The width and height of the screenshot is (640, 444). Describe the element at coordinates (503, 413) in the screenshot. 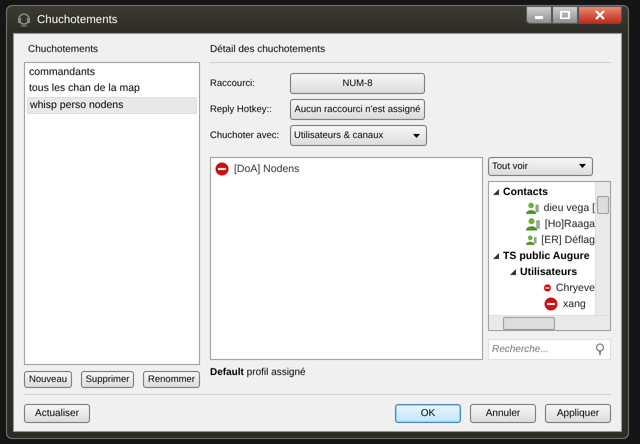

I see `button: Annuler` at that location.